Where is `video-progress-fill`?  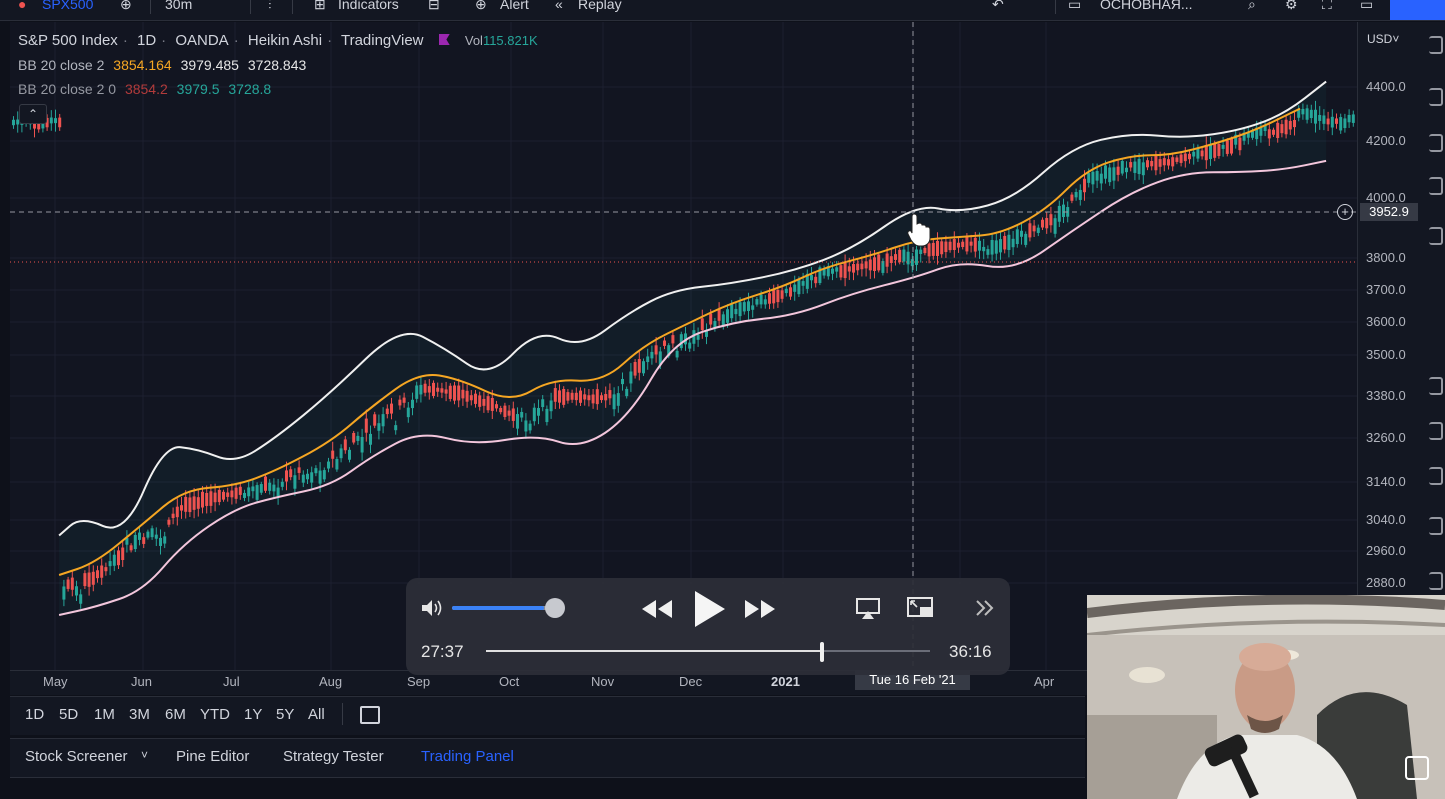
video-progress-fill is located at coordinates (655, 651).